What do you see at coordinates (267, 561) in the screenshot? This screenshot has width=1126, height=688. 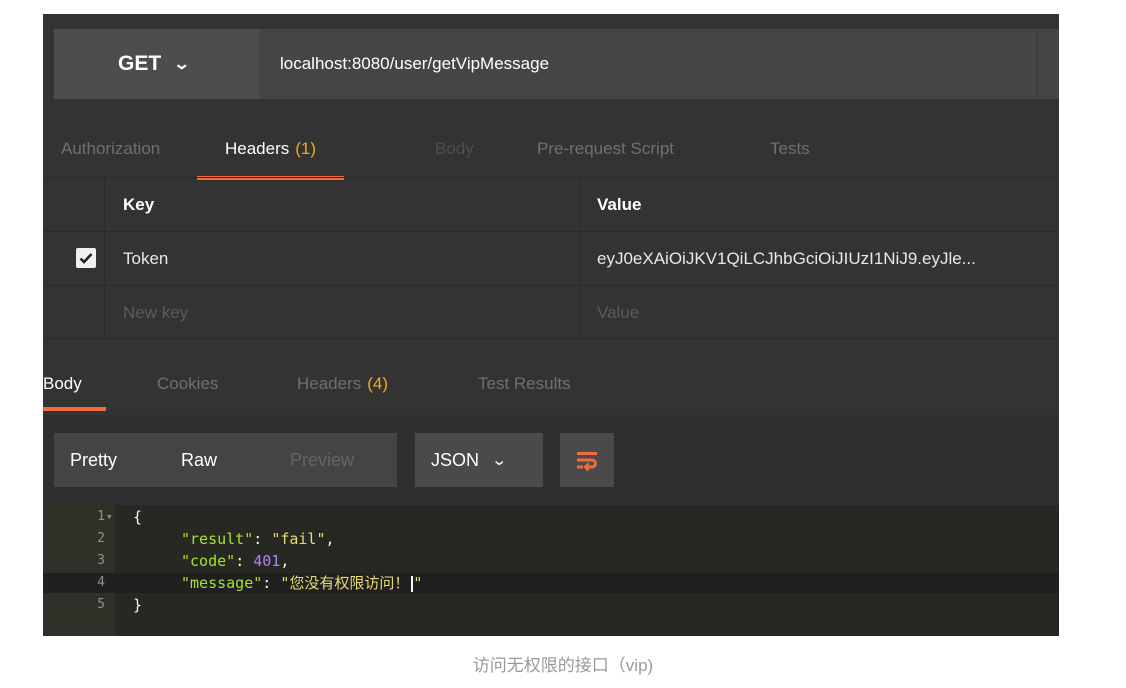 I see `json-number-value: 401` at bounding box center [267, 561].